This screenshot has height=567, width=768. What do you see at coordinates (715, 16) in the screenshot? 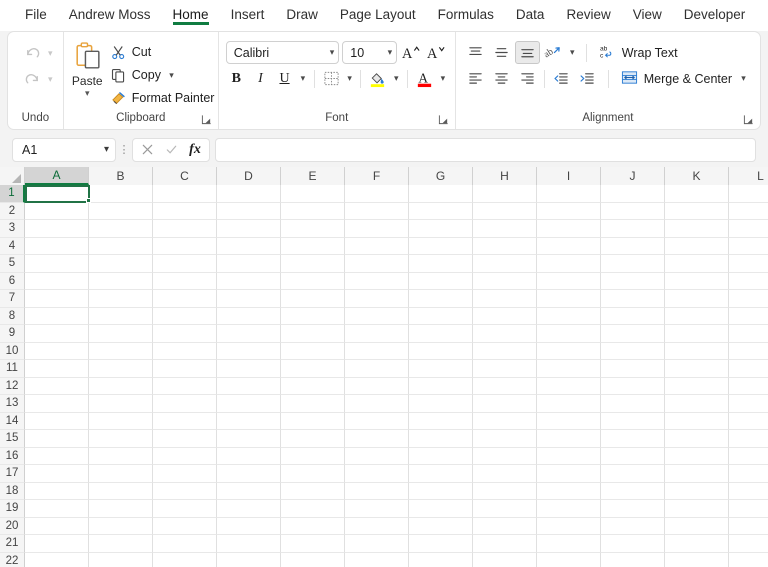
I see `tab-developer: Developer` at bounding box center [715, 16].